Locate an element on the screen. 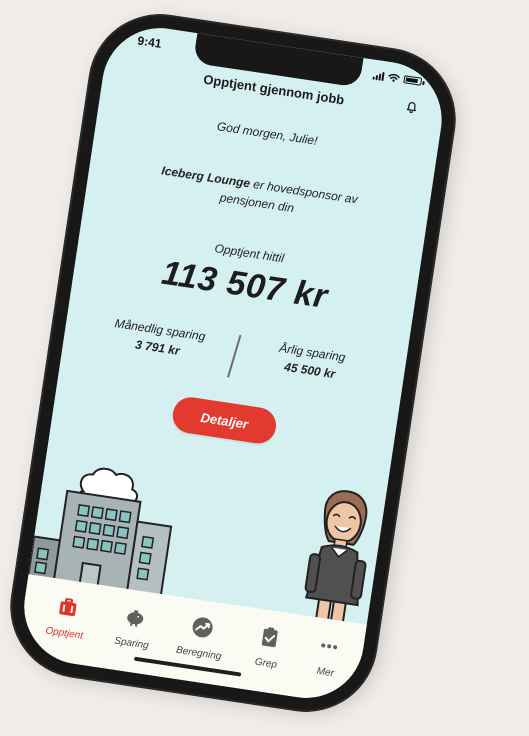  sponsor-company: Iceberg Lounge is located at coordinates (206, 177).